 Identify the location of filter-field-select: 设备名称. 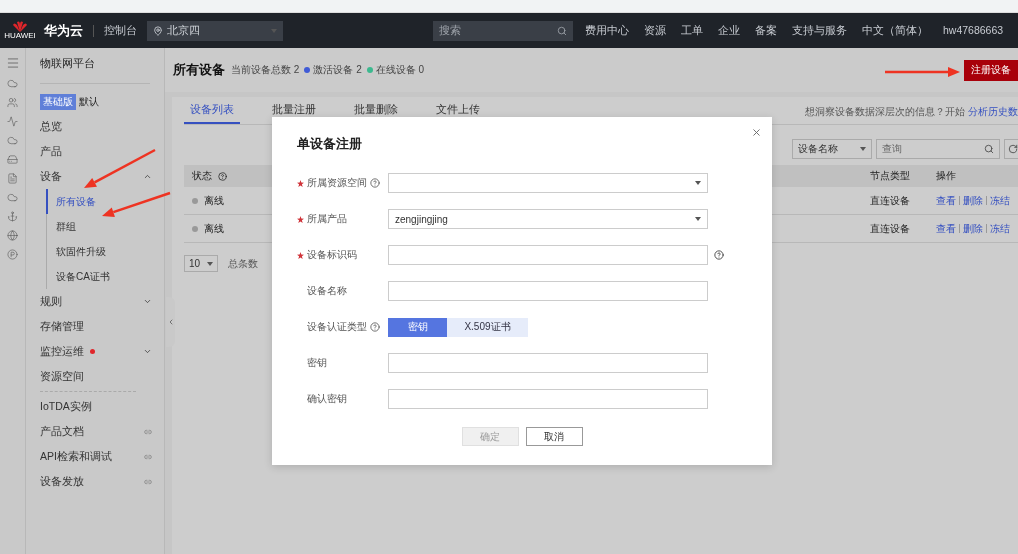
(832, 149).